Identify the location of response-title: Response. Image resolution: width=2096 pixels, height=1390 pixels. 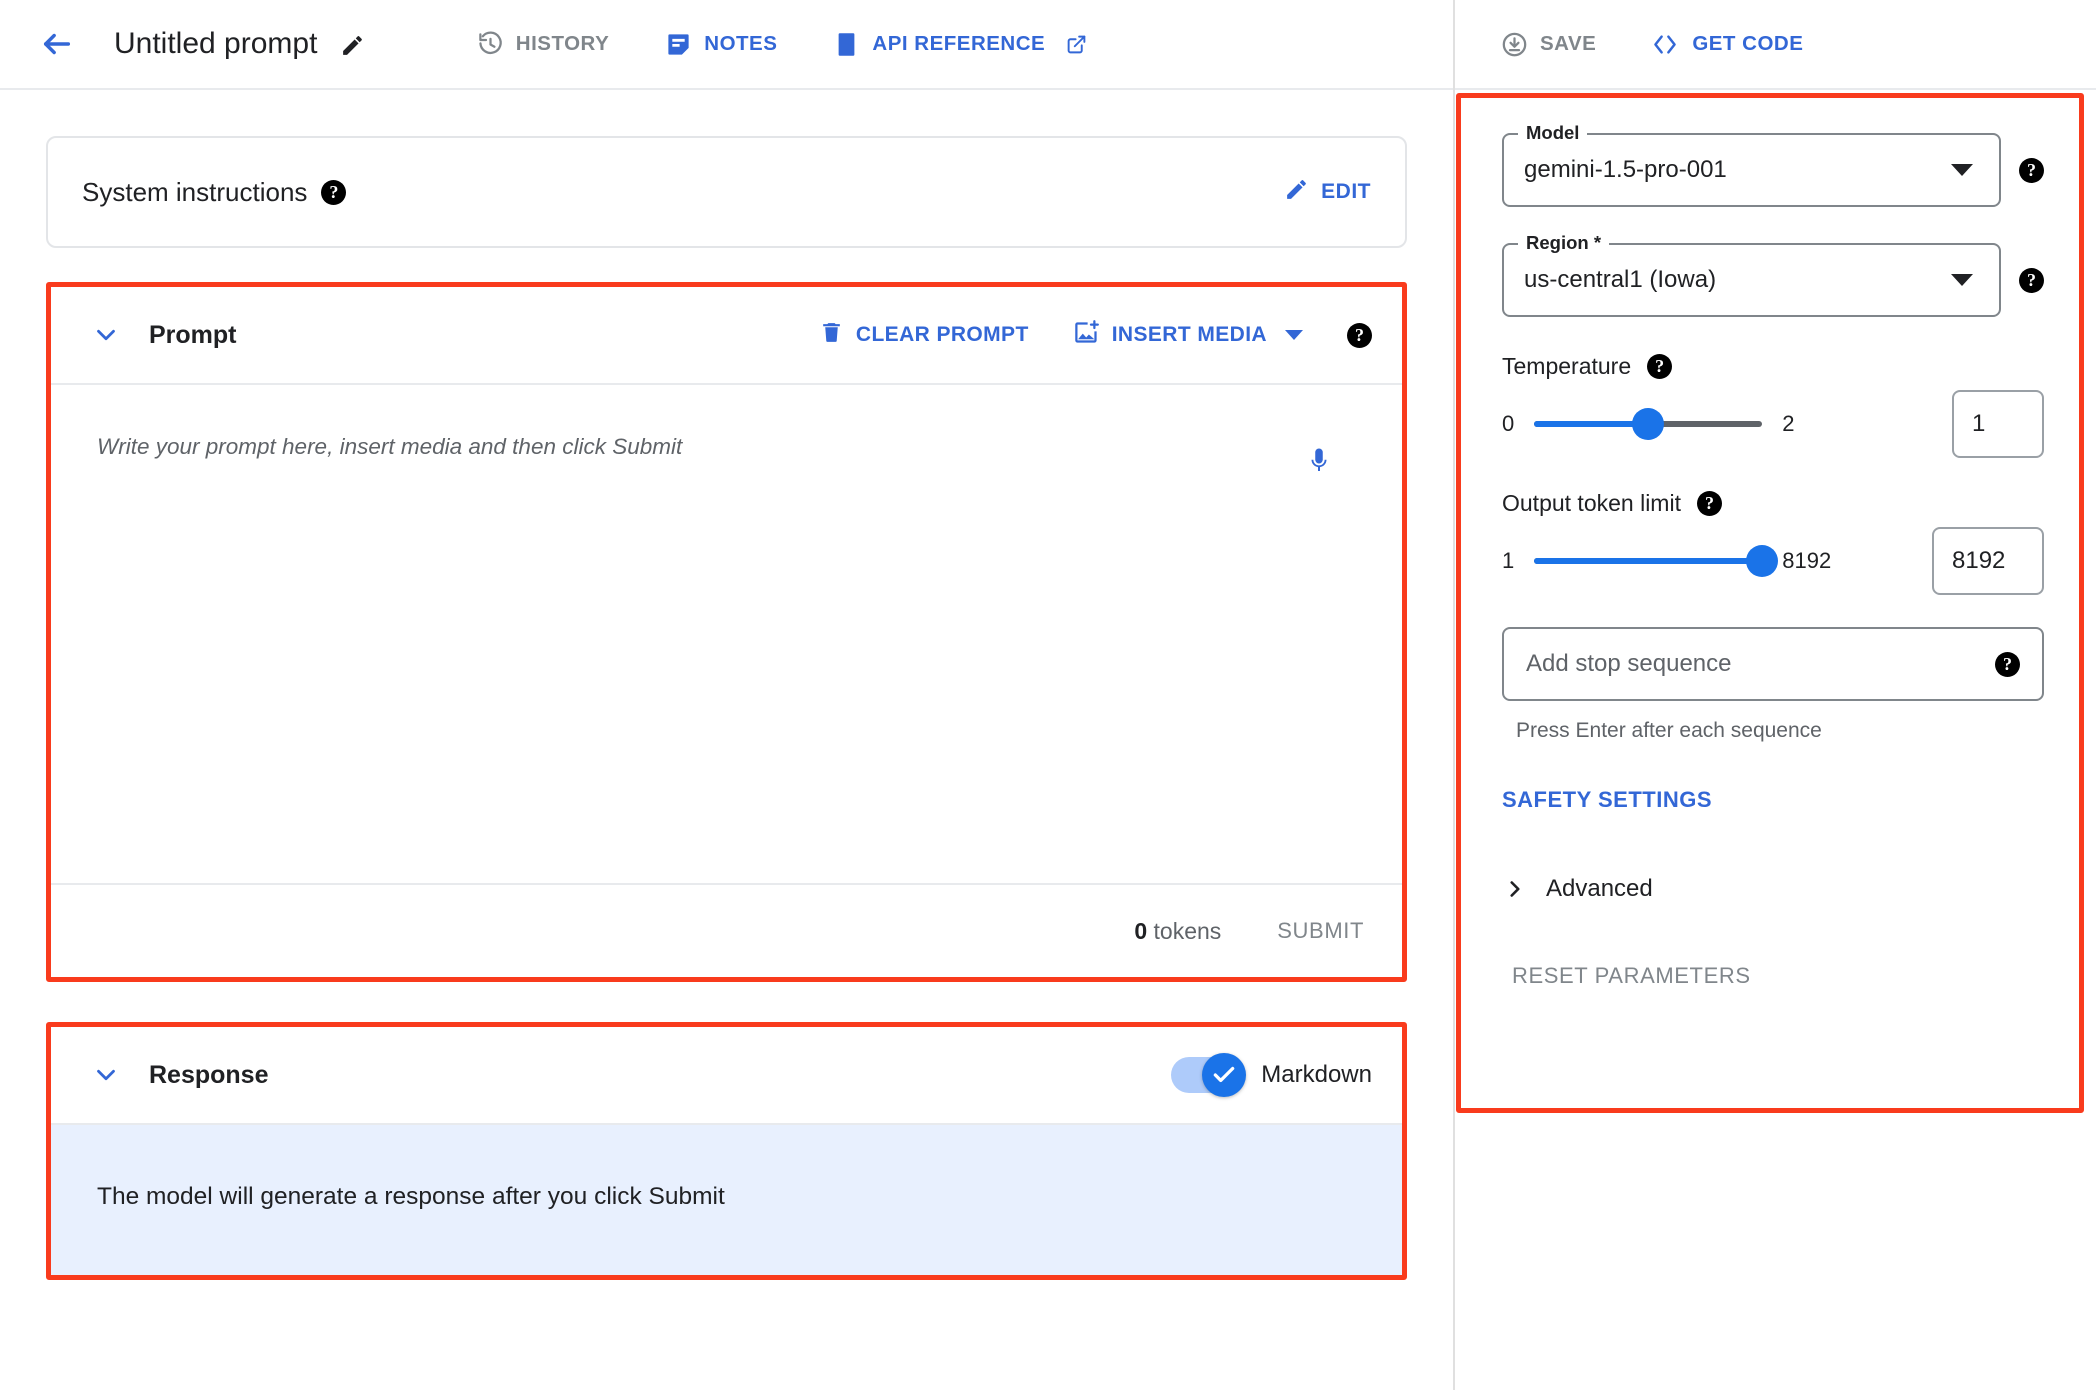
(209, 1074).